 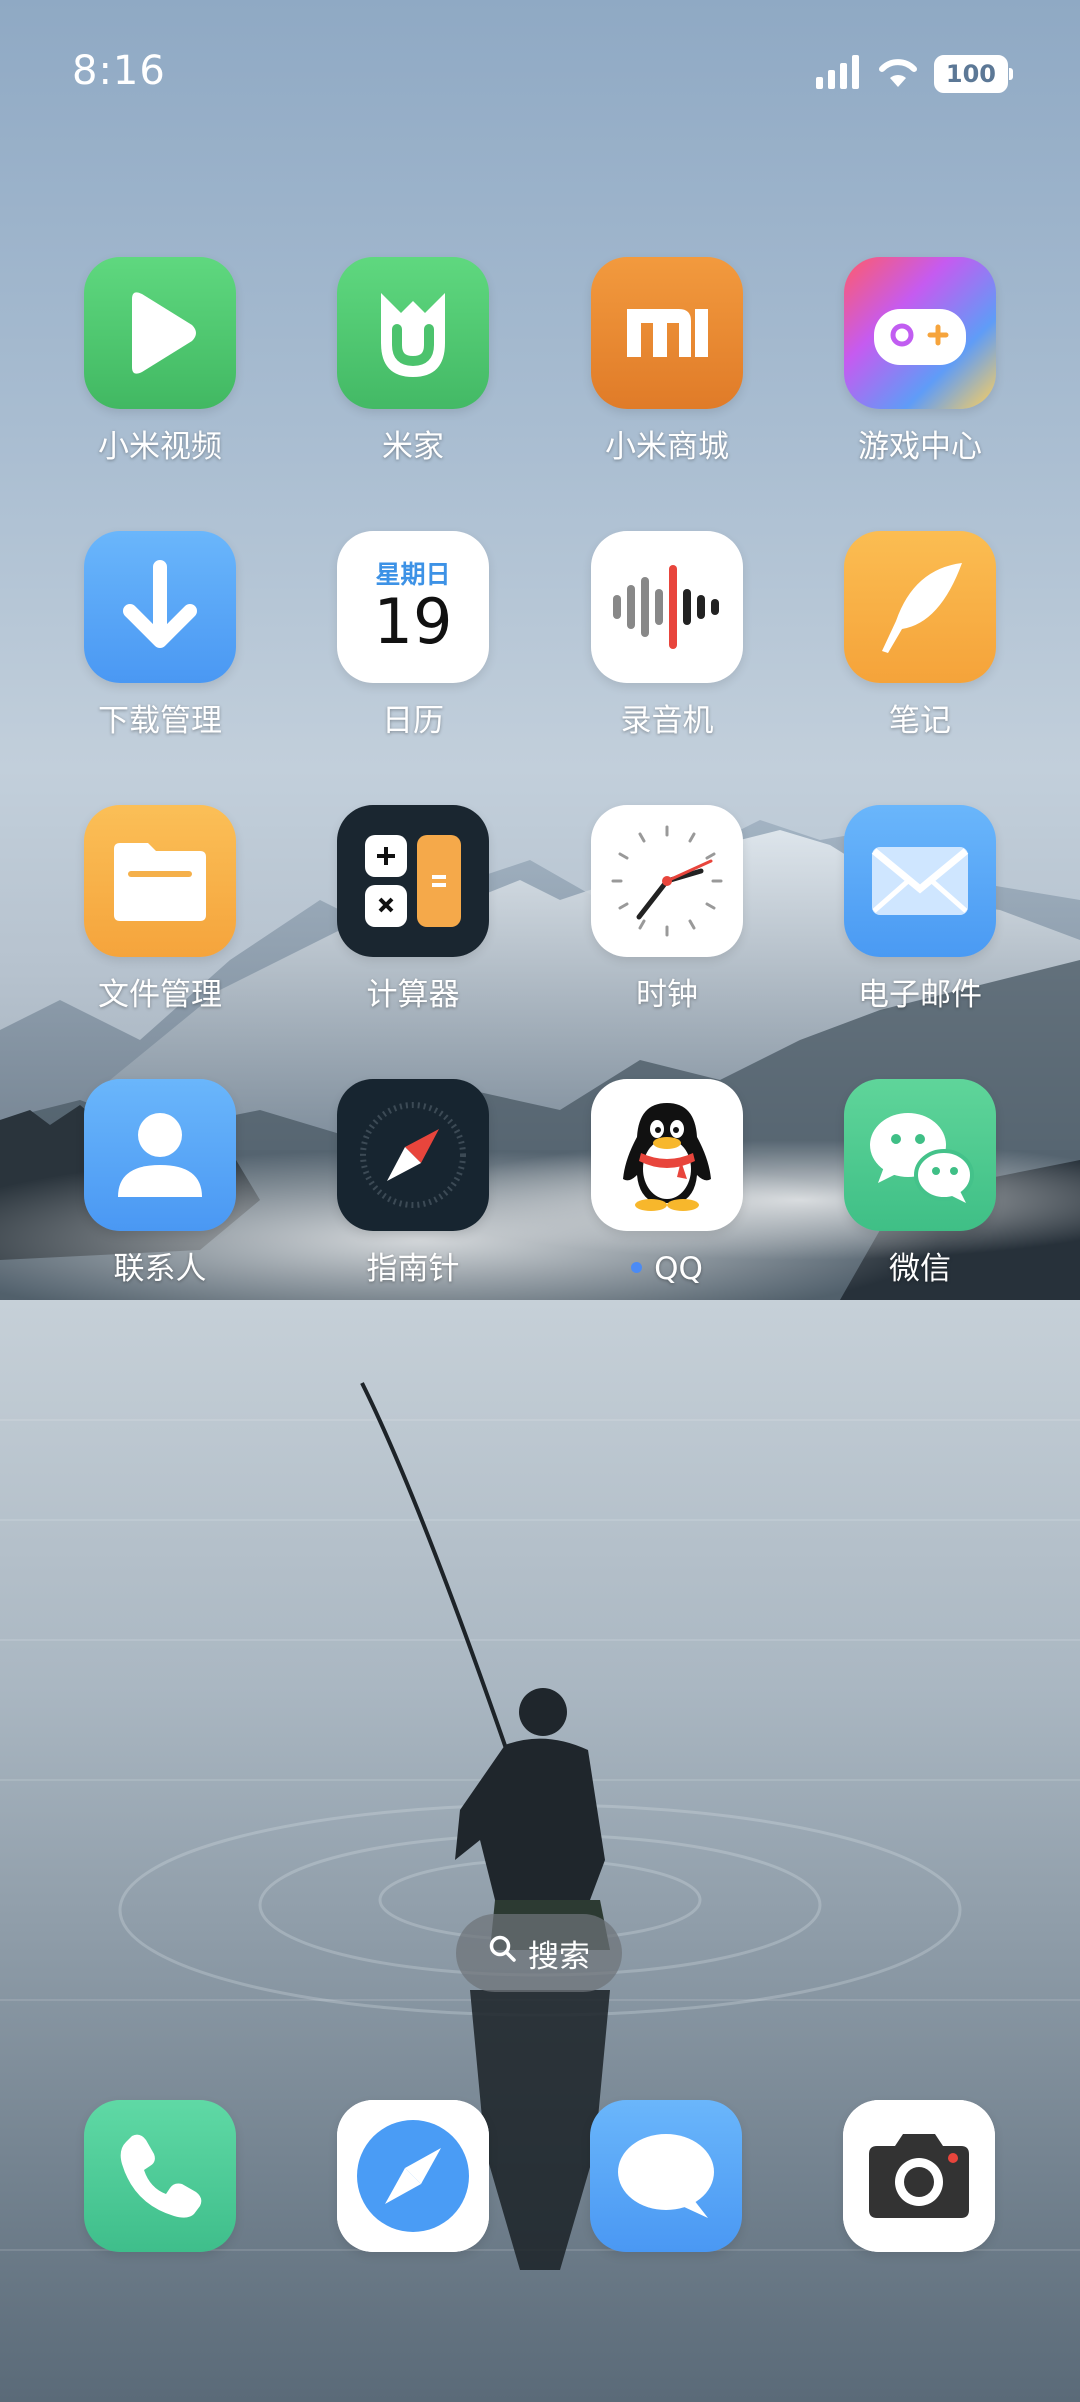 I want to click on mi-logo-icon, so click(x=667, y=333).